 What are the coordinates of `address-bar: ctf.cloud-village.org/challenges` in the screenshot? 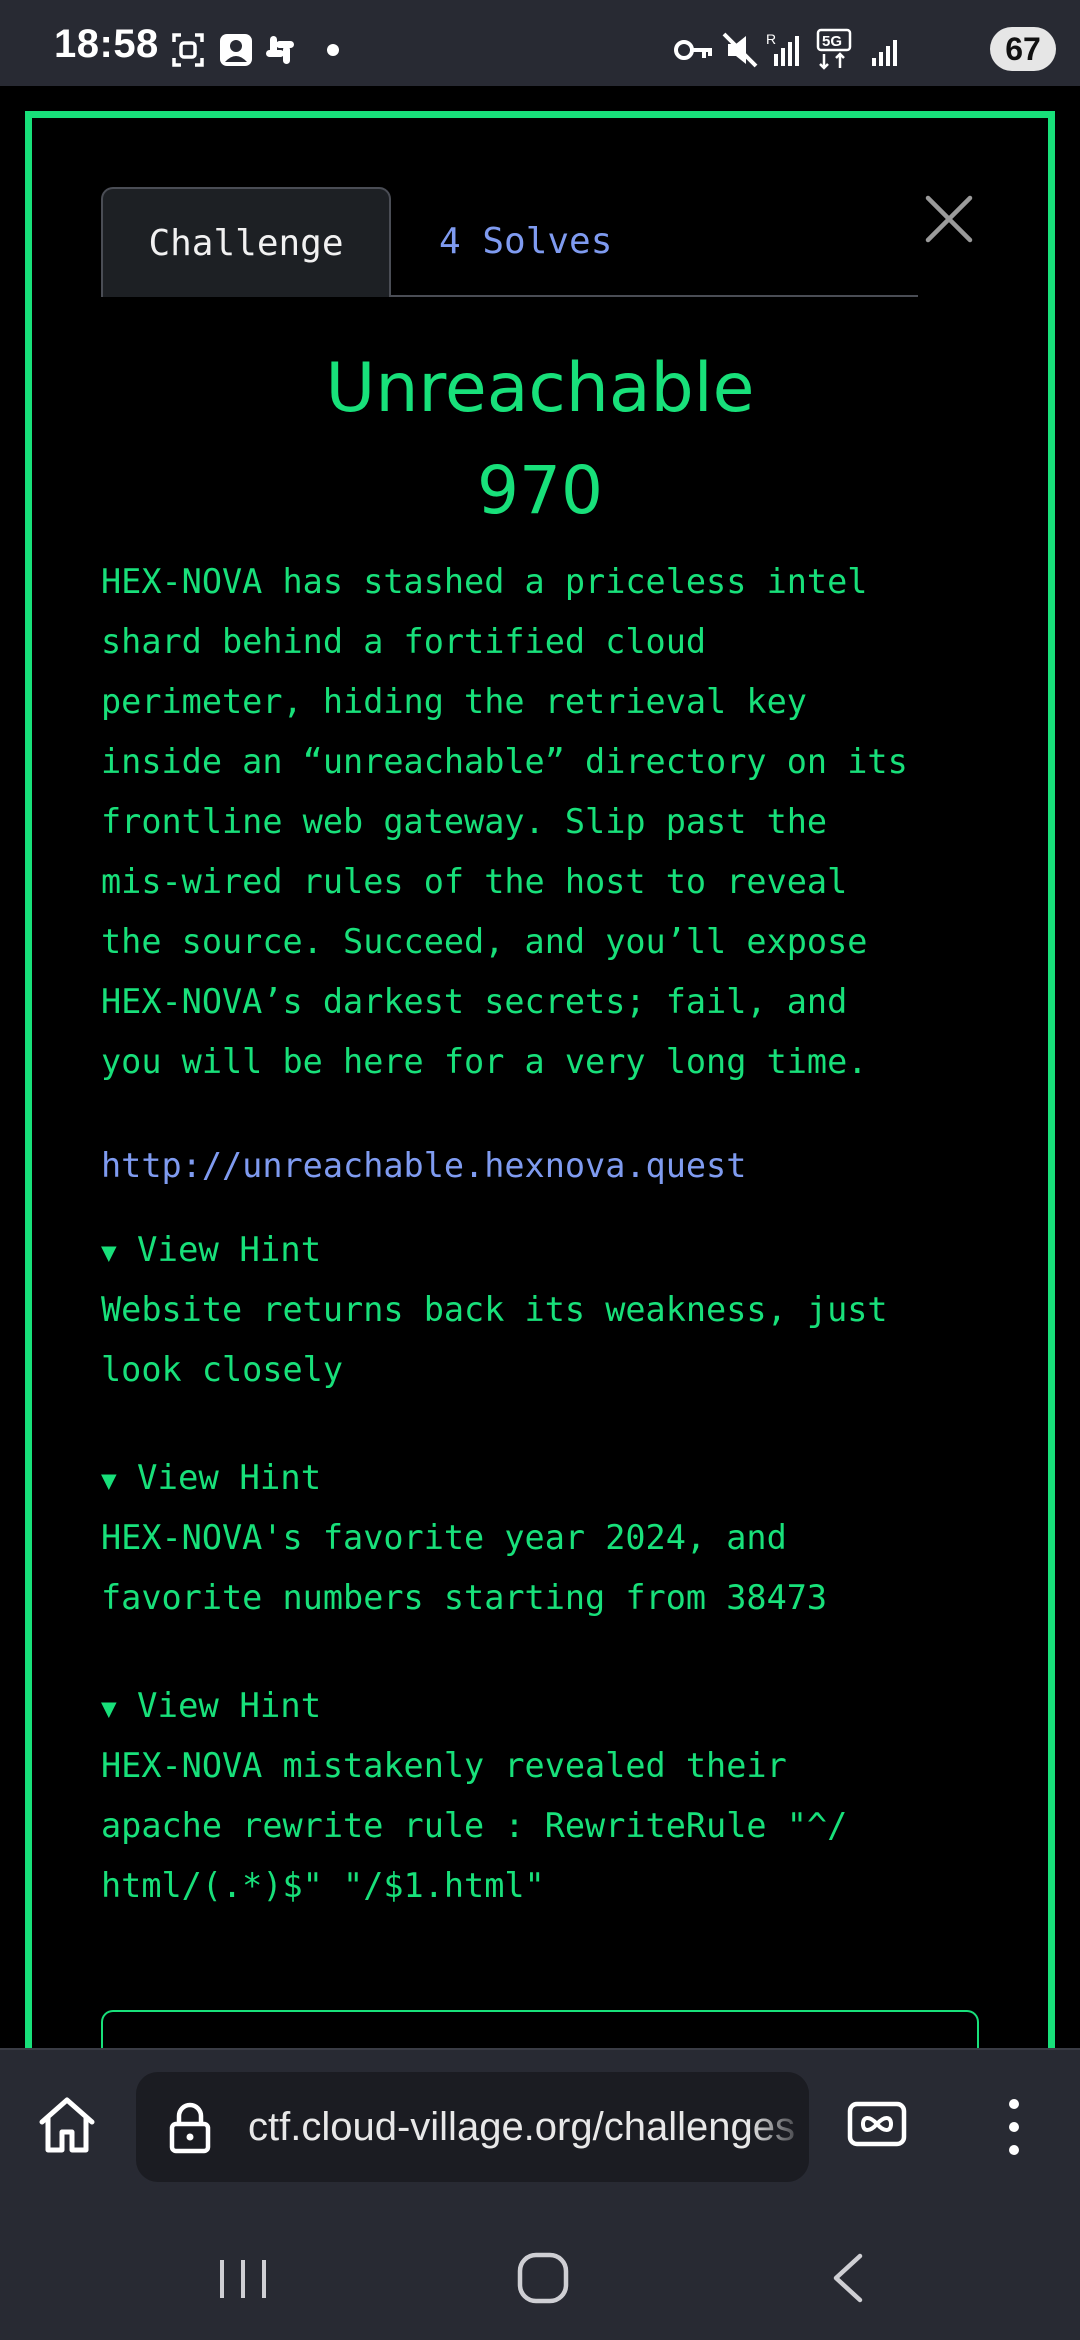 It's located at (472, 2127).